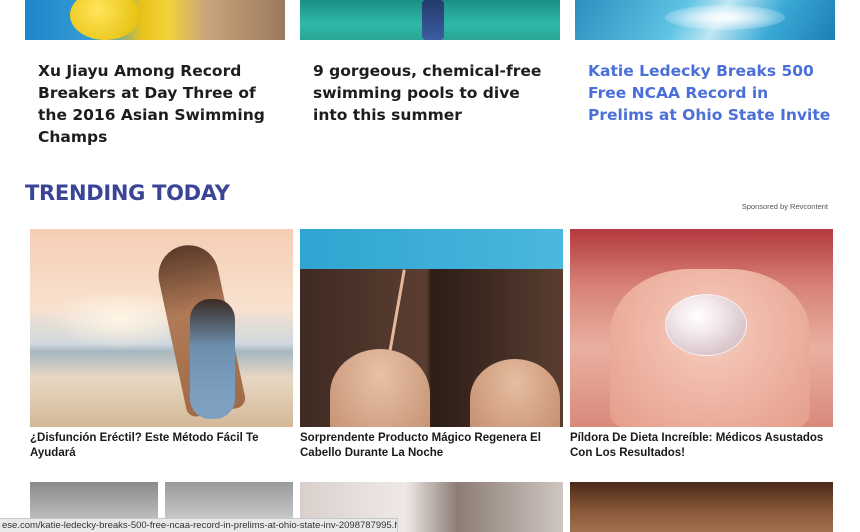 The image size is (860, 532). I want to click on pill-in-hand-image, so click(701, 328).